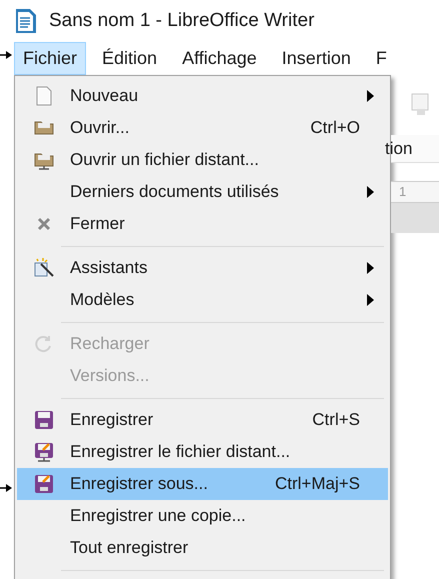 This screenshot has width=439, height=579. I want to click on shortcut-label: Ctrl+Maj+S, so click(317, 484).